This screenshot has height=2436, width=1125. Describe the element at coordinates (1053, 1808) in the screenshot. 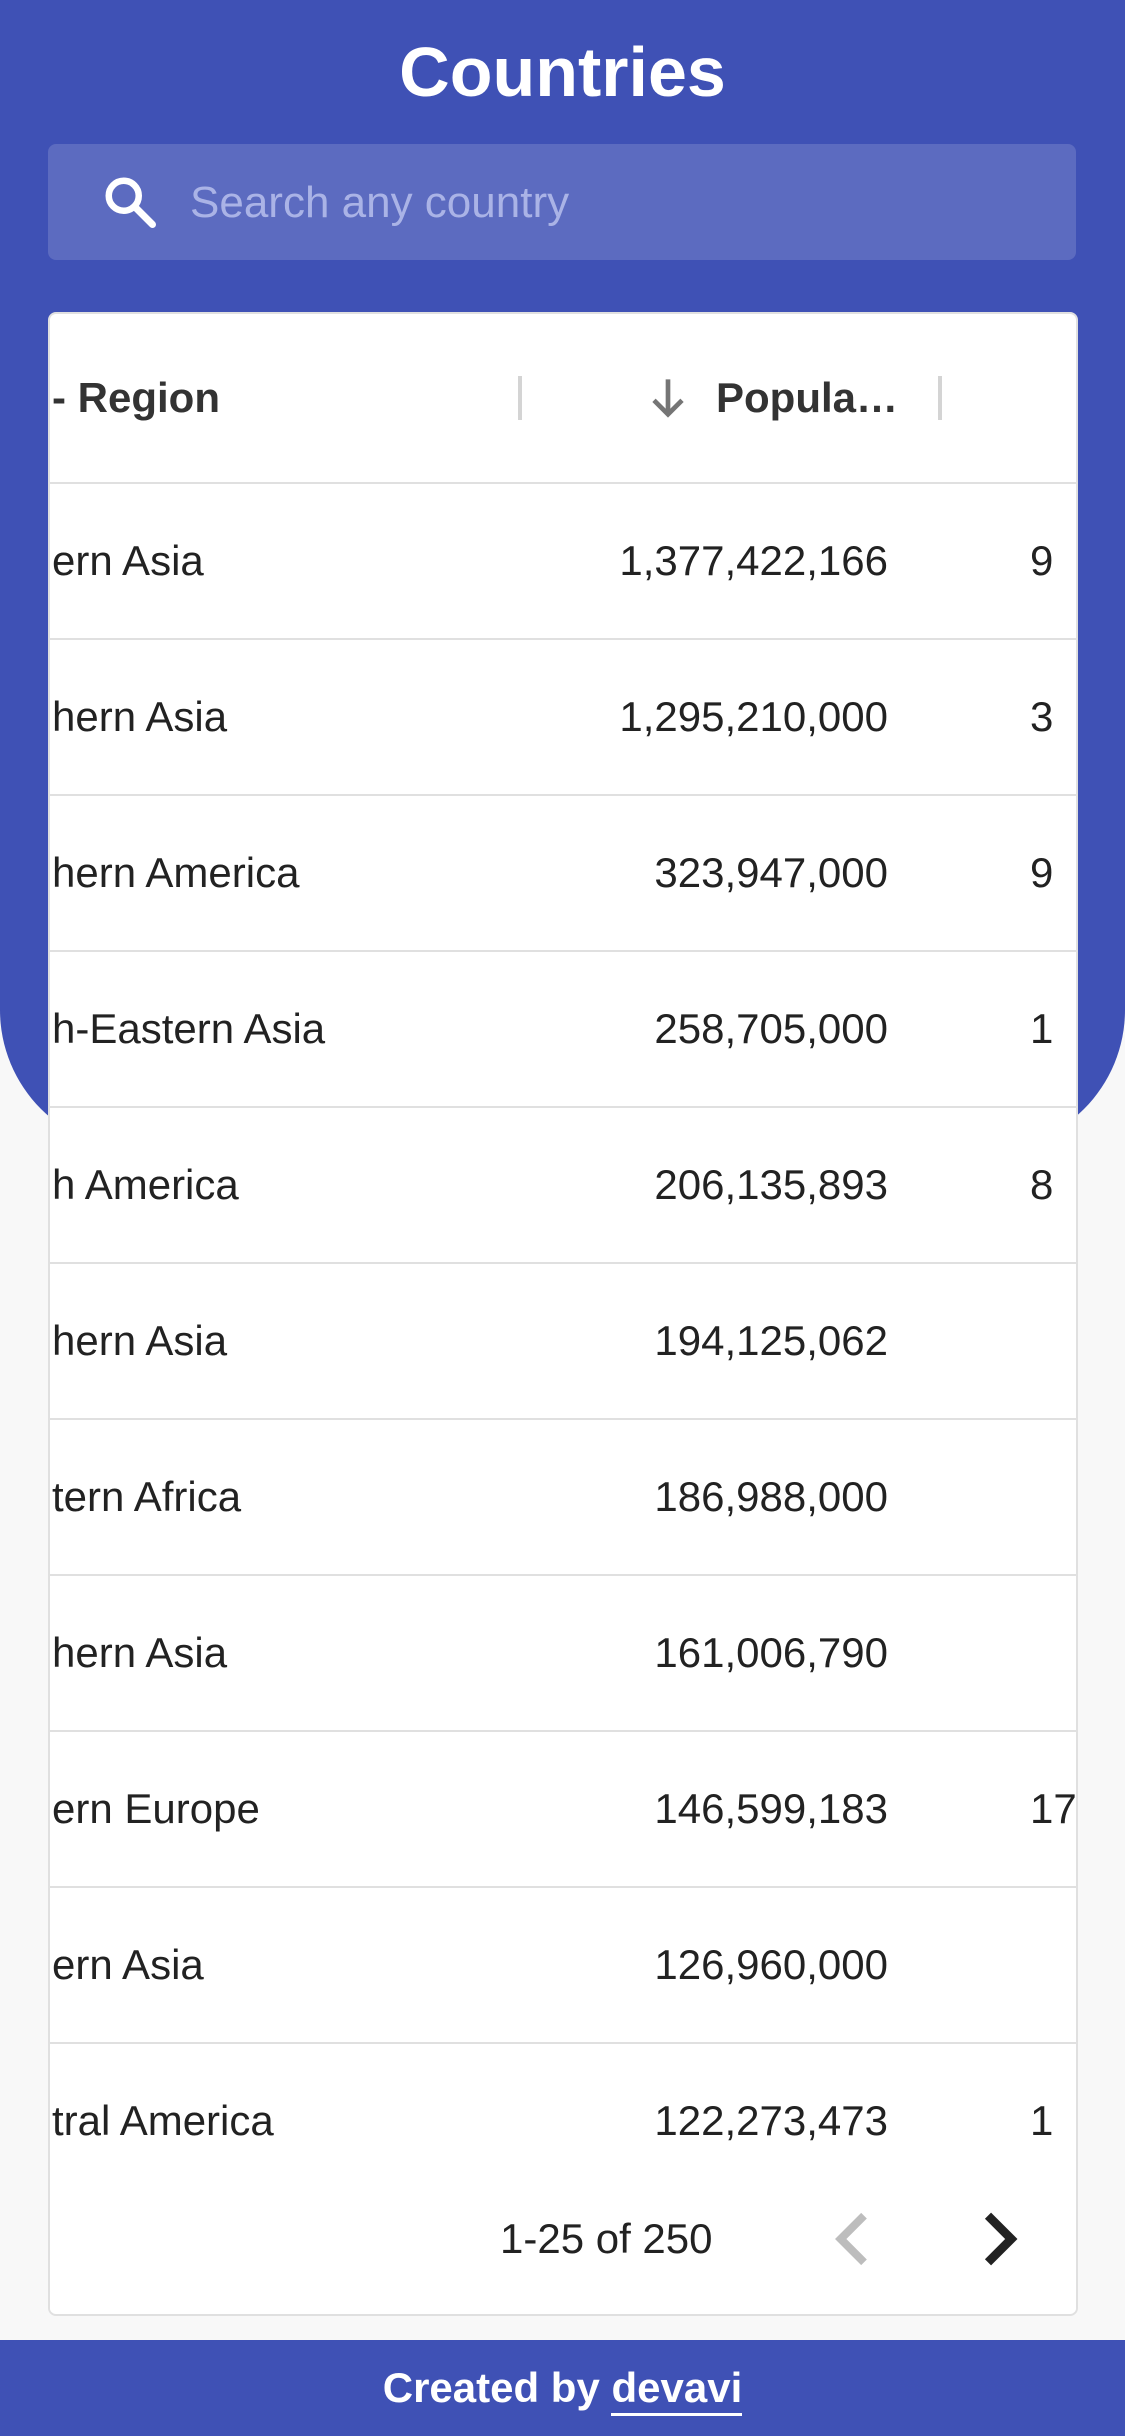

I see `extra-cell: 17` at that location.